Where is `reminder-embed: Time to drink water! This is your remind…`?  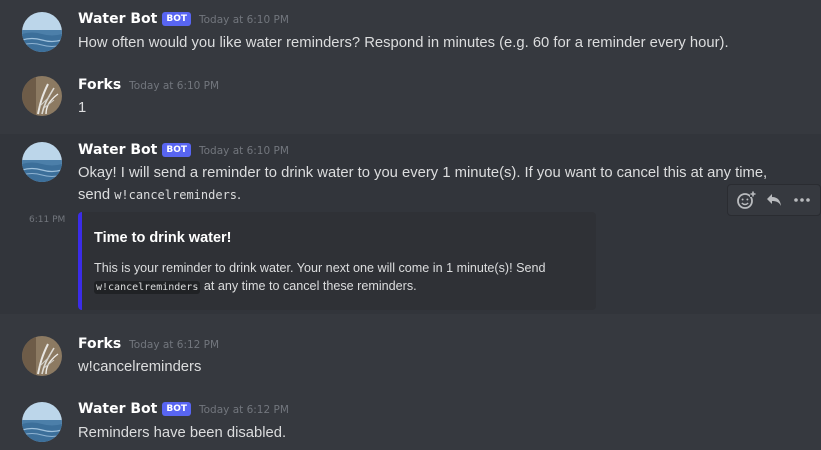 reminder-embed: Time to drink water! This is your remind… is located at coordinates (337, 261).